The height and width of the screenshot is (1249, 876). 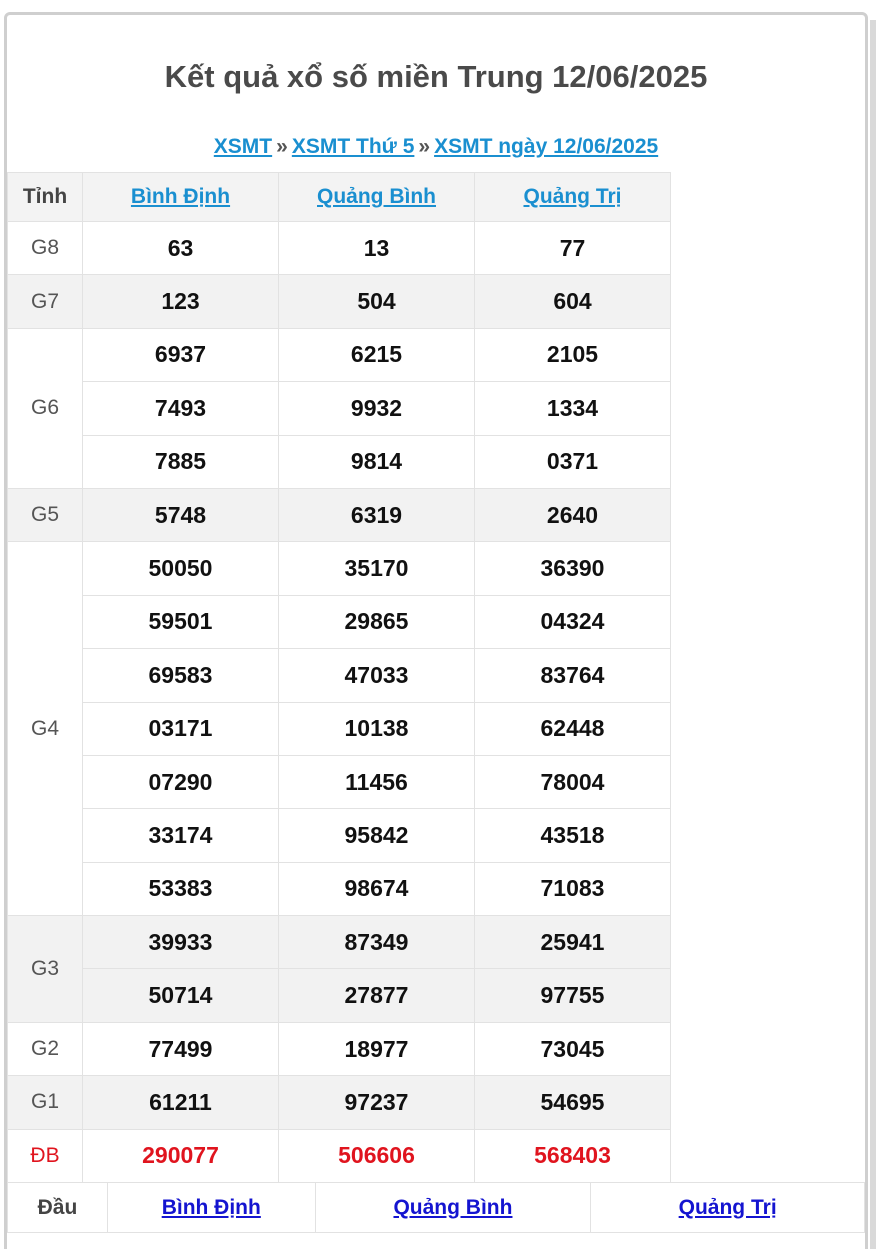 What do you see at coordinates (243, 146) in the screenshot?
I see `breadcrumb-xsmt-link: XSMT` at bounding box center [243, 146].